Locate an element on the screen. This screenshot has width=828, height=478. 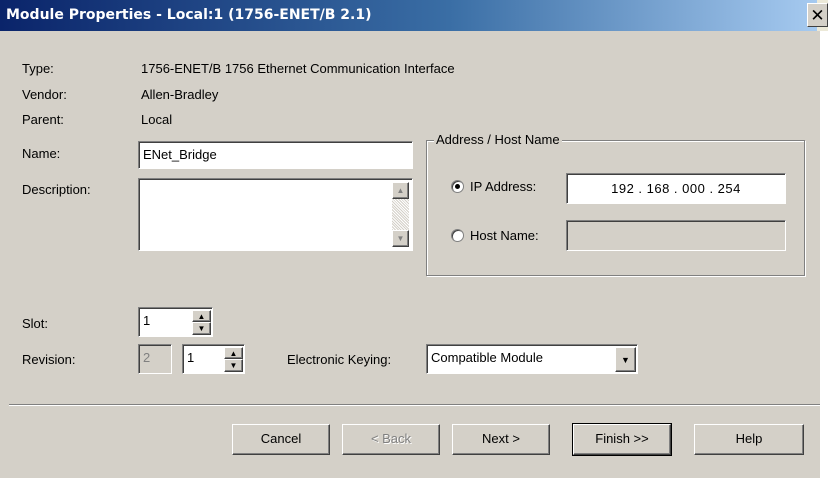
scroll-up-arrow-icon: ▲ is located at coordinates (400, 190).